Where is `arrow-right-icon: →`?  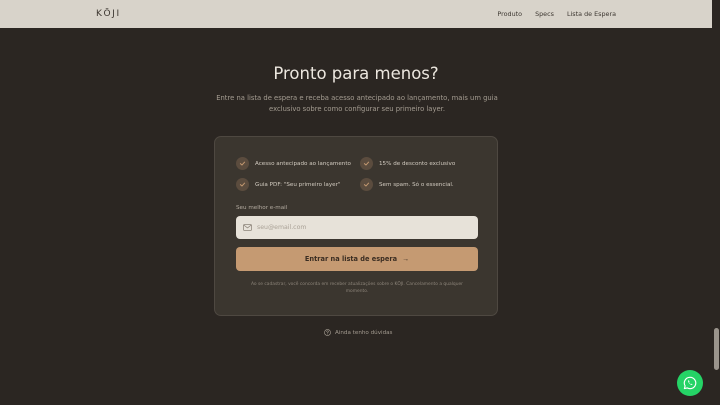 arrow-right-icon: → is located at coordinates (406, 259).